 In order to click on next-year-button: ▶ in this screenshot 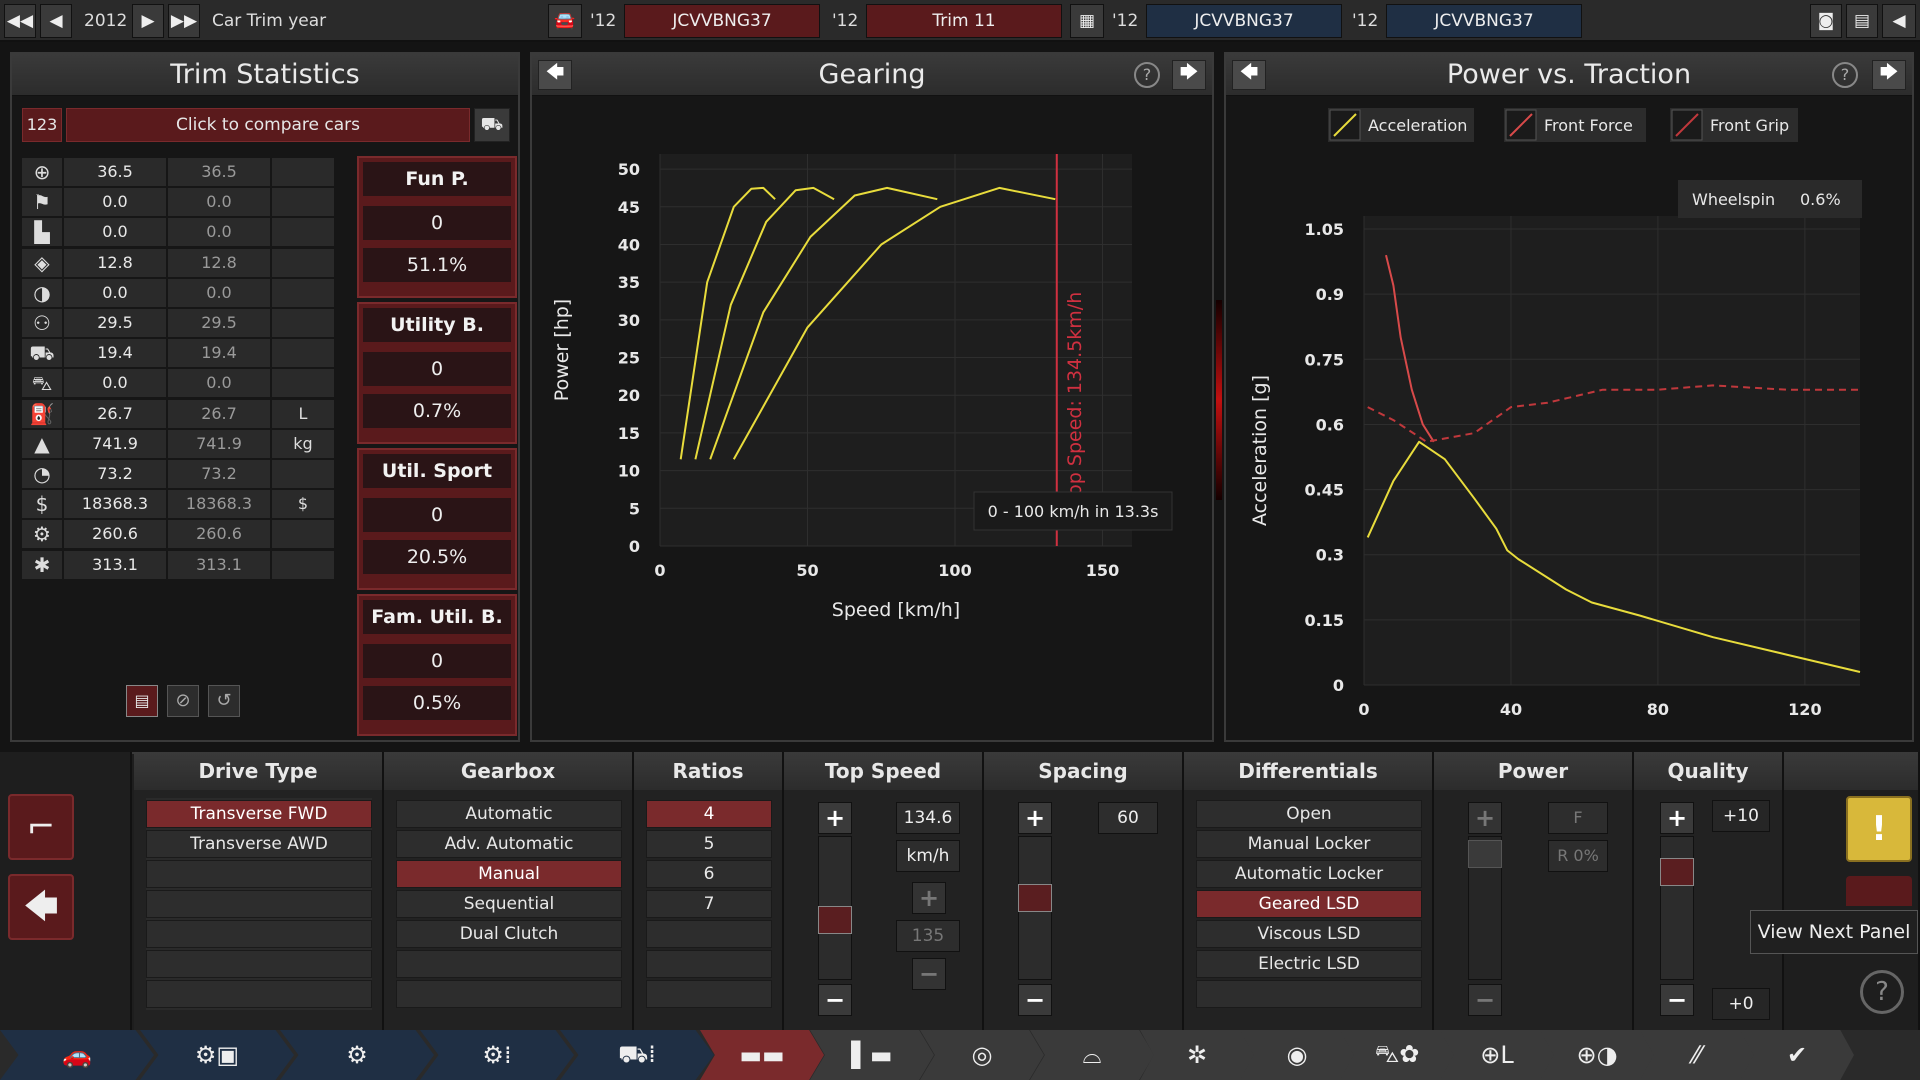, I will do `click(148, 21)`.